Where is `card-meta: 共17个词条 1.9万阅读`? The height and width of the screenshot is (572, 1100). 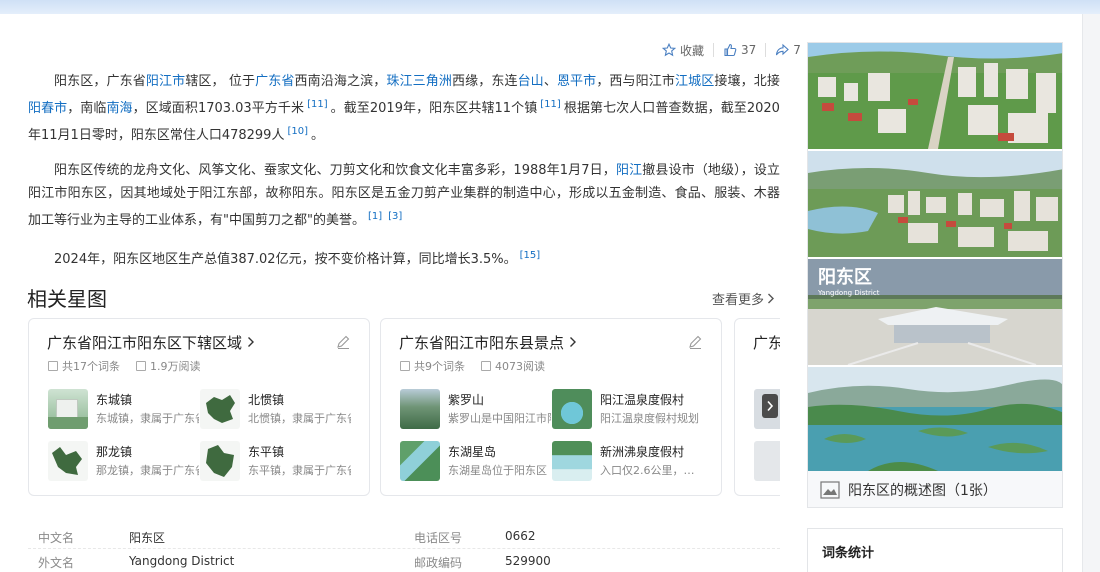 card-meta: 共17个词条 1.9万阅读 is located at coordinates (124, 366).